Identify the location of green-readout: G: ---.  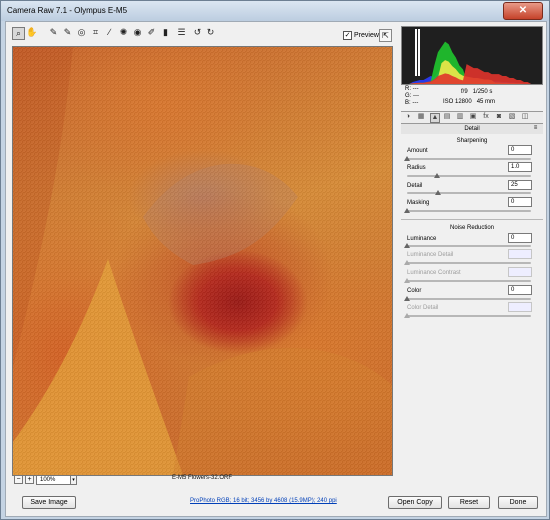
(412, 96).